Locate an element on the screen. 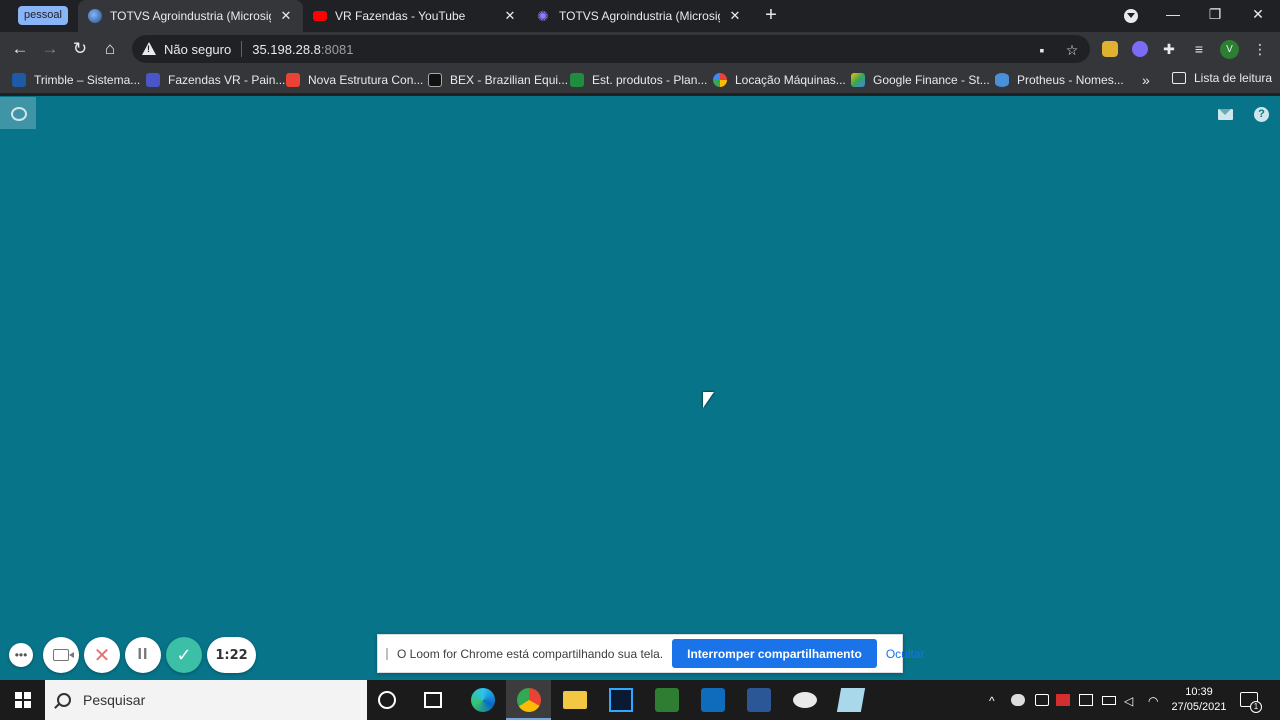  notification-count: 1 is located at coordinates (1256, 707).